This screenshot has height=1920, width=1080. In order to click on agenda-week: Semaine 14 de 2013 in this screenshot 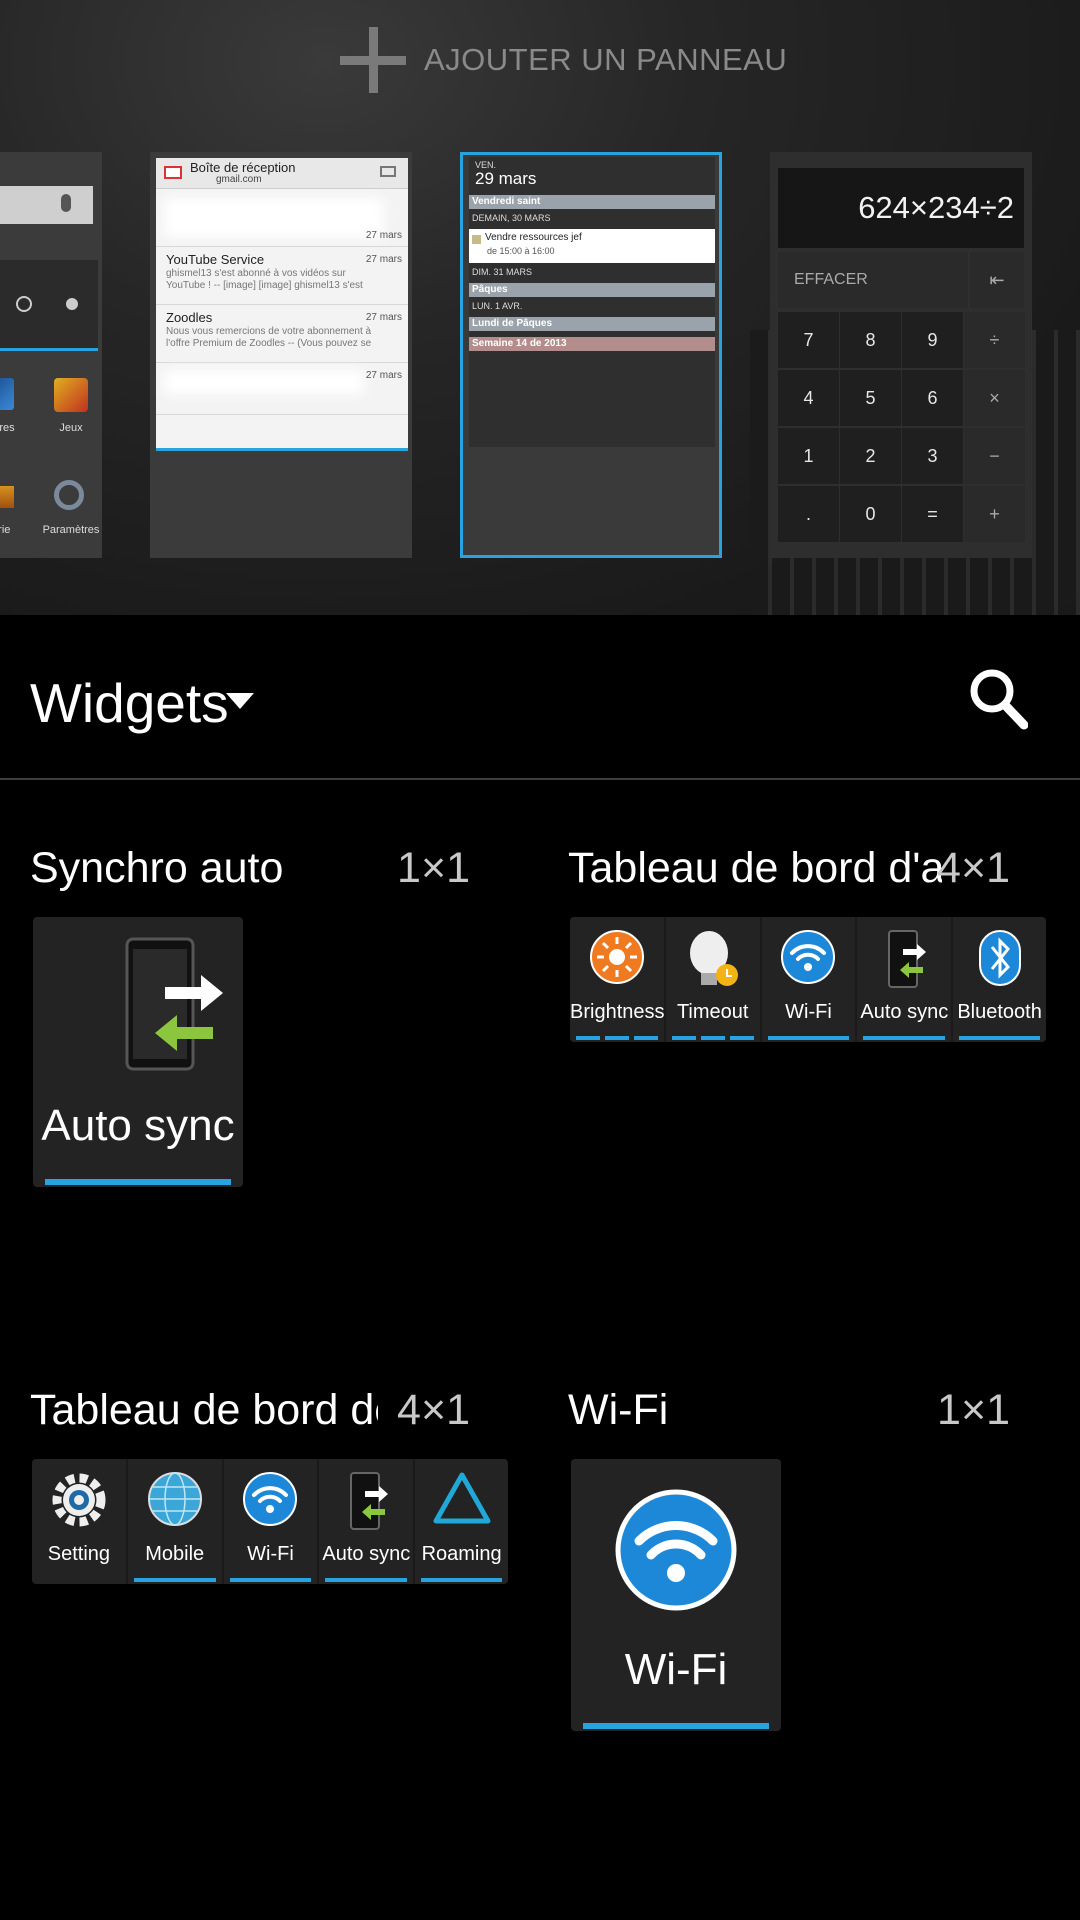, I will do `click(592, 344)`.